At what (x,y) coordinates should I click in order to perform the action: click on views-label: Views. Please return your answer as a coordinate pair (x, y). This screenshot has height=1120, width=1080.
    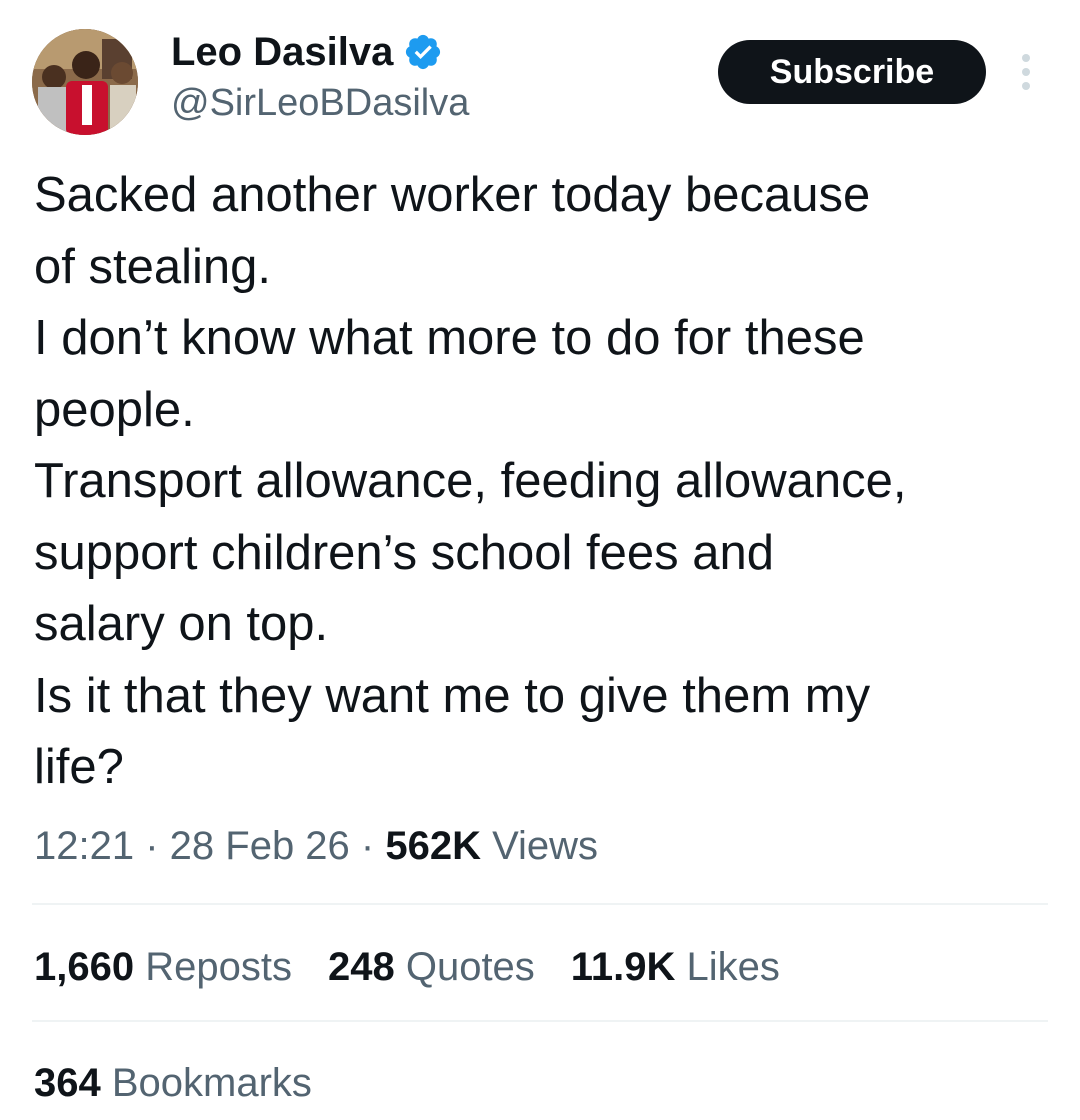
    Looking at the image, I should click on (539, 846).